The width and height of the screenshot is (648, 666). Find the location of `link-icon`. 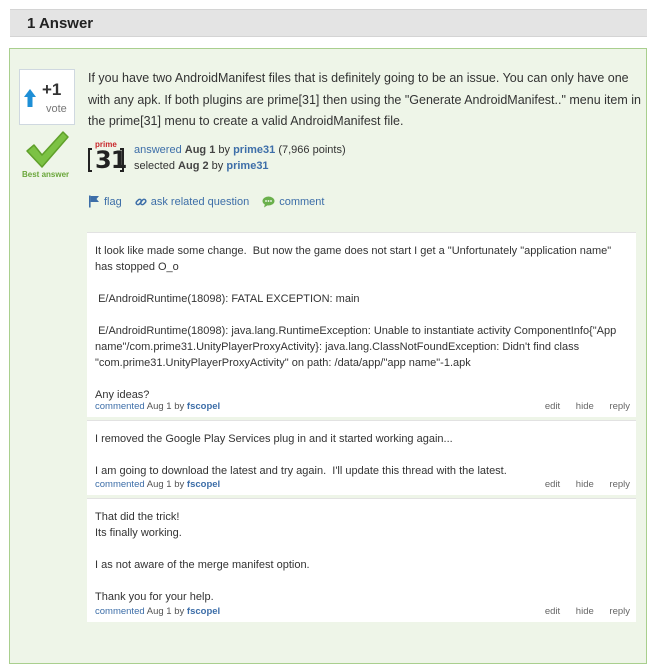

link-icon is located at coordinates (141, 201).